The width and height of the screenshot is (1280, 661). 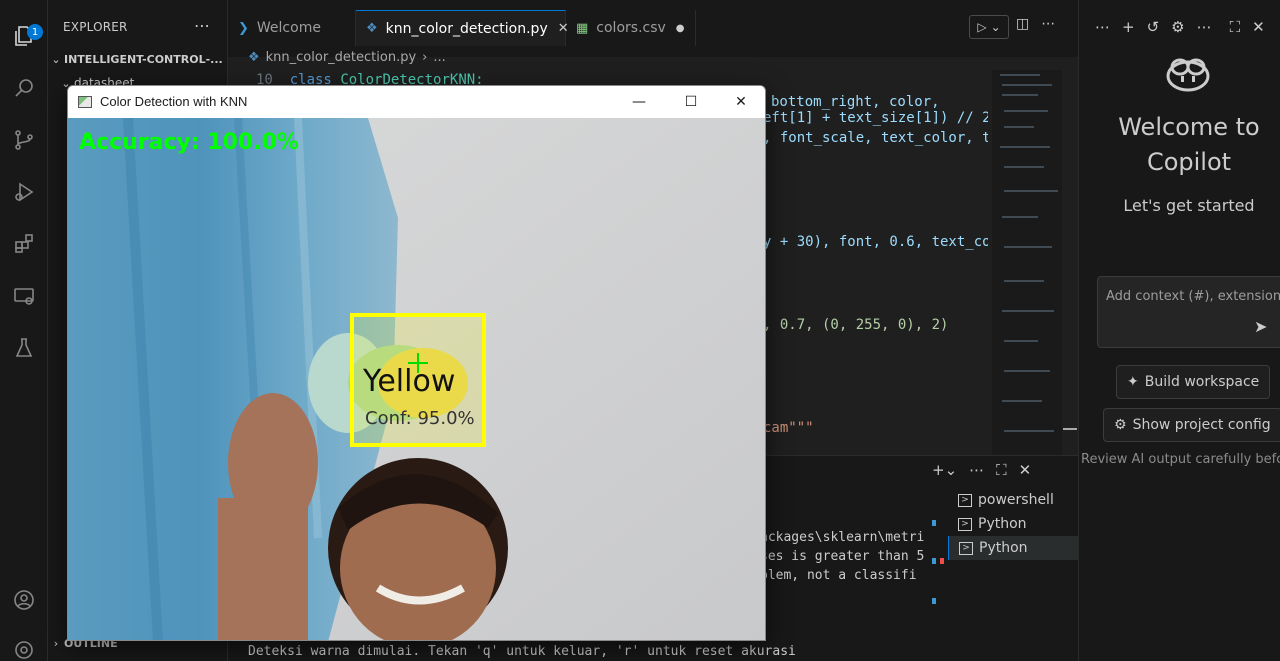 I want to click on close-panel-icon: ✕, so click(x=1025, y=470).